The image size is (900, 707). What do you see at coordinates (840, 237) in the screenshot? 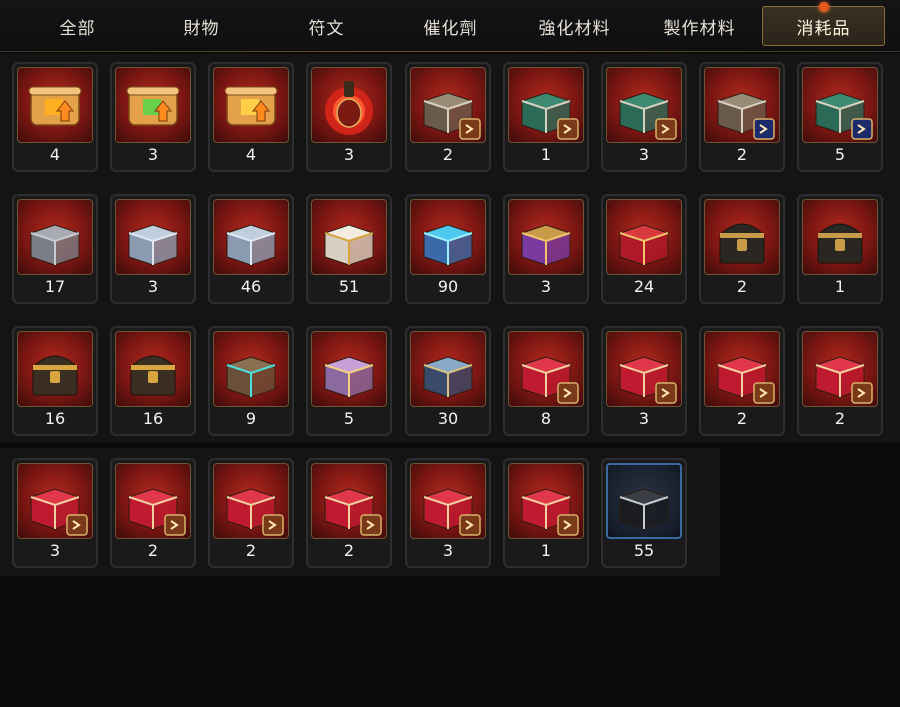
I see `chest-dark-gold-small-icon` at bounding box center [840, 237].